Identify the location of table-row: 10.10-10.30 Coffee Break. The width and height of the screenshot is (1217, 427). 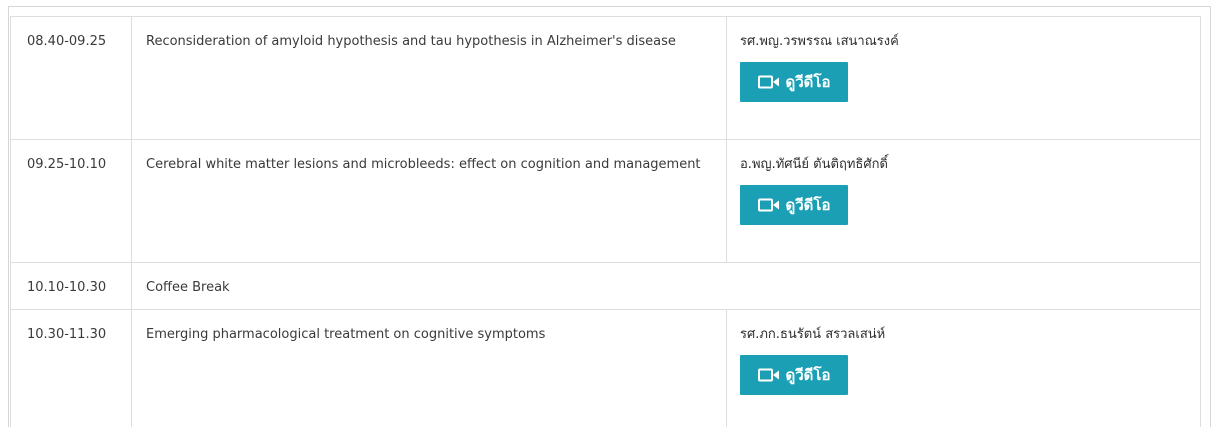
(605, 286).